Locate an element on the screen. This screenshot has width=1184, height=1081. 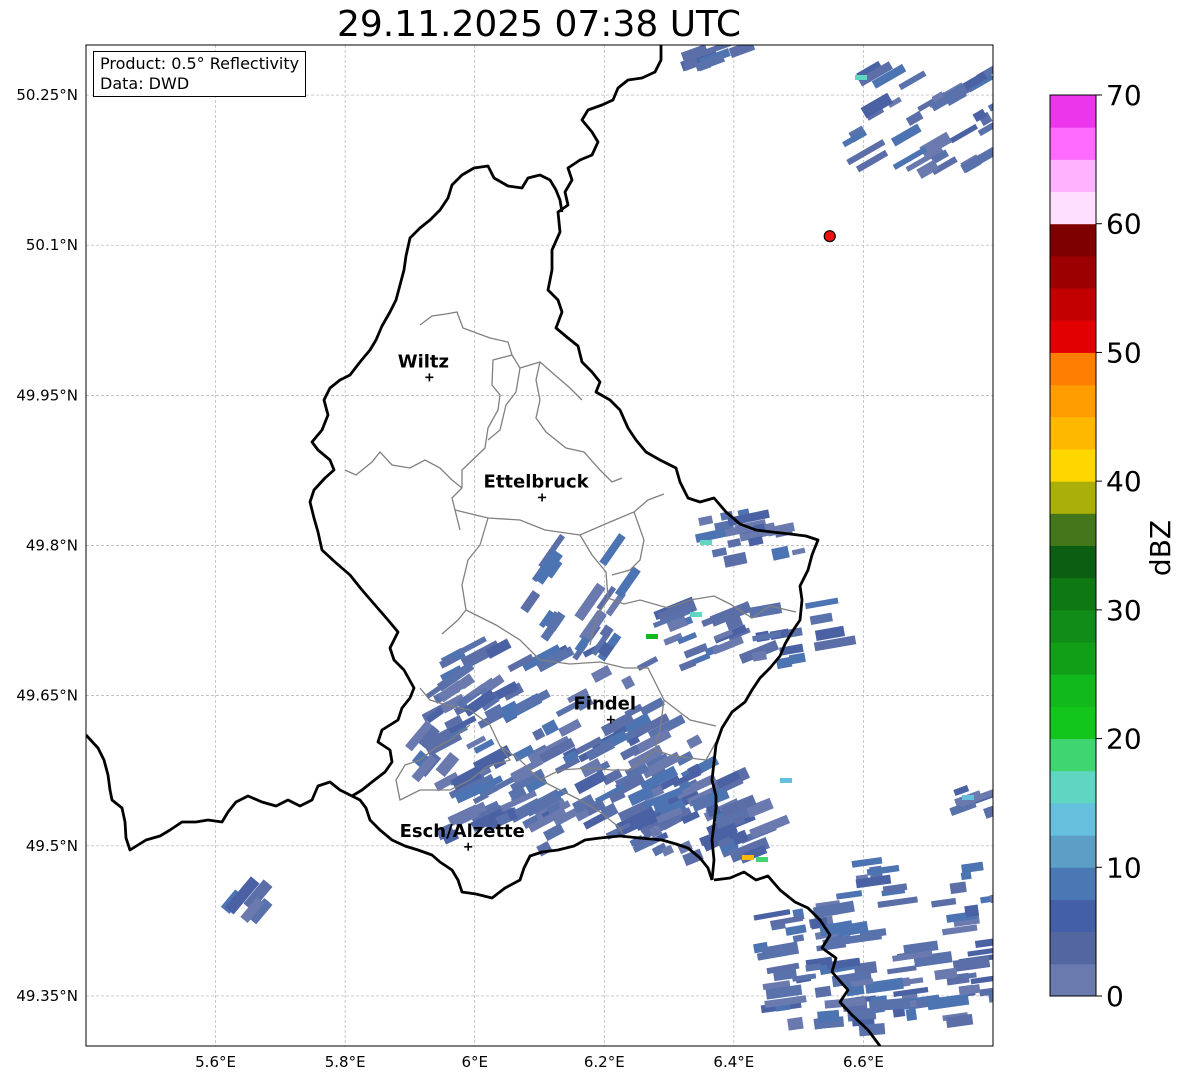
city-label: Findel is located at coordinates (604, 704).